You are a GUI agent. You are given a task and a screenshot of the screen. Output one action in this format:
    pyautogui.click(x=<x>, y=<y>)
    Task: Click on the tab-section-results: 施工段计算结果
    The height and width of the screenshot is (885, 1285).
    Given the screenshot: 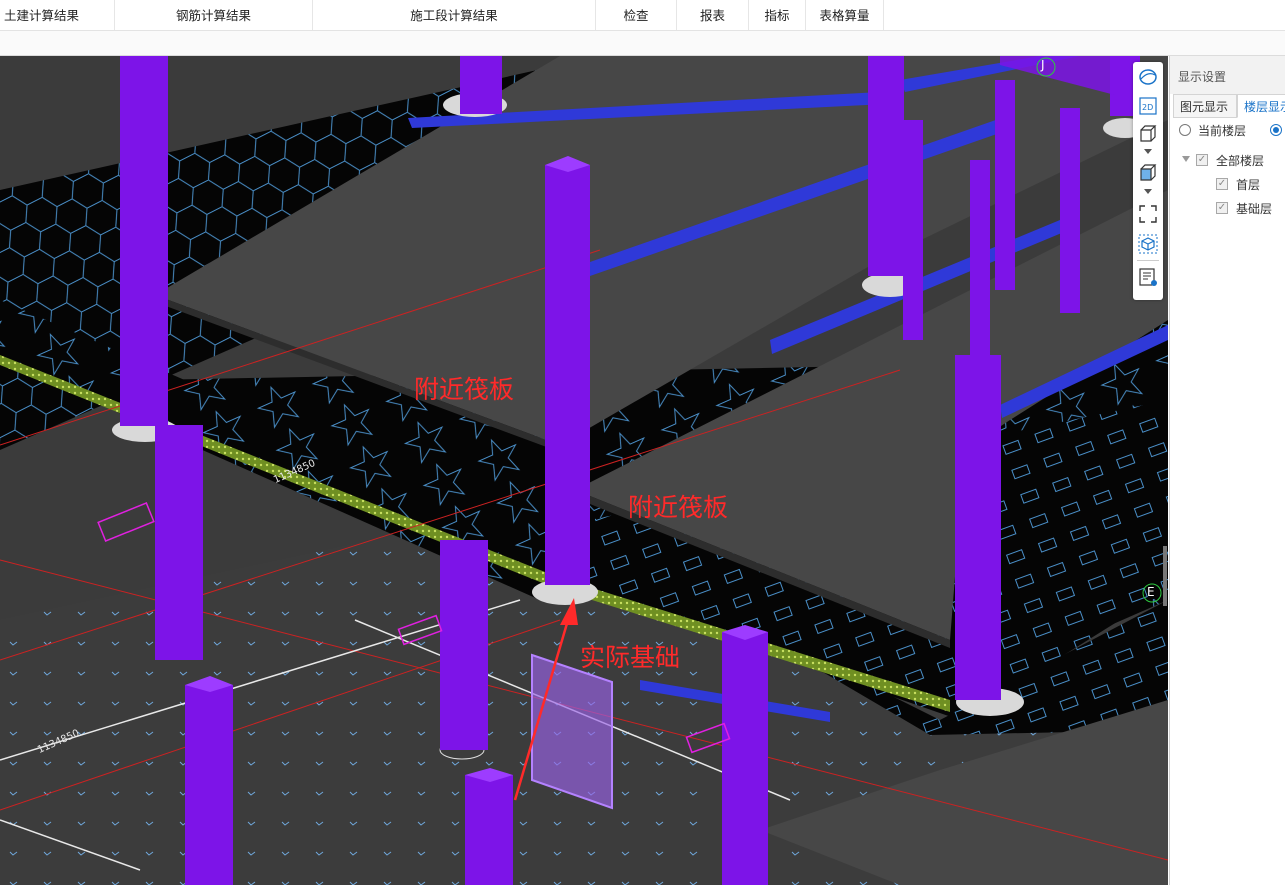 What is the action you would take?
    pyautogui.click(x=454, y=15)
    